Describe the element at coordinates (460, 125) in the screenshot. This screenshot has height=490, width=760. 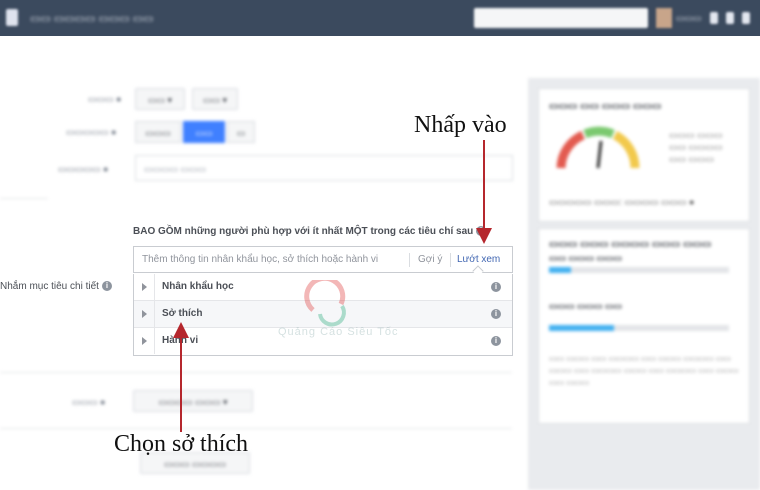
I see `annotation-click-here: Nhấp vào` at that location.